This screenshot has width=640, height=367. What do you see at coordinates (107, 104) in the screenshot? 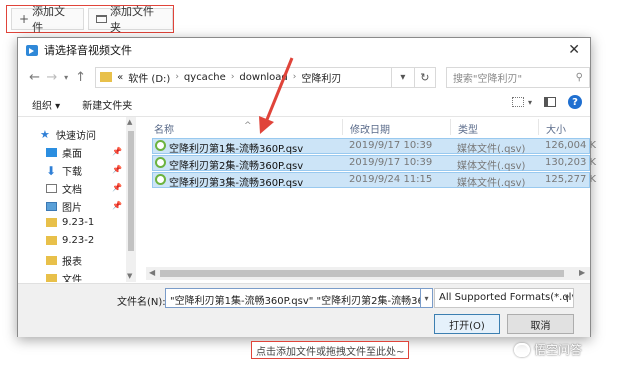
I see `new-folder-button: 新建文件夹` at bounding box center [107, 104].